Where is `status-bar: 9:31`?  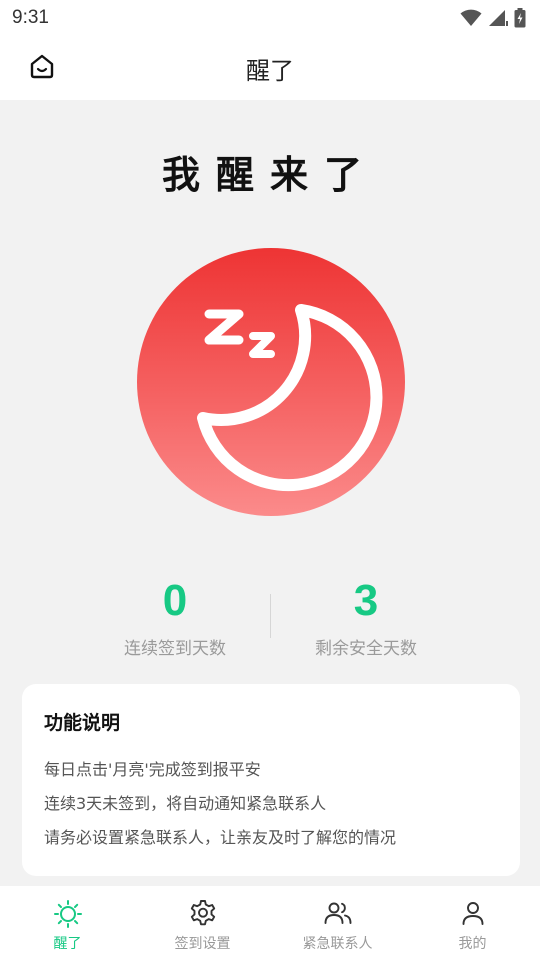
status-bar: 9:31 is located at coordinates (270, 18).